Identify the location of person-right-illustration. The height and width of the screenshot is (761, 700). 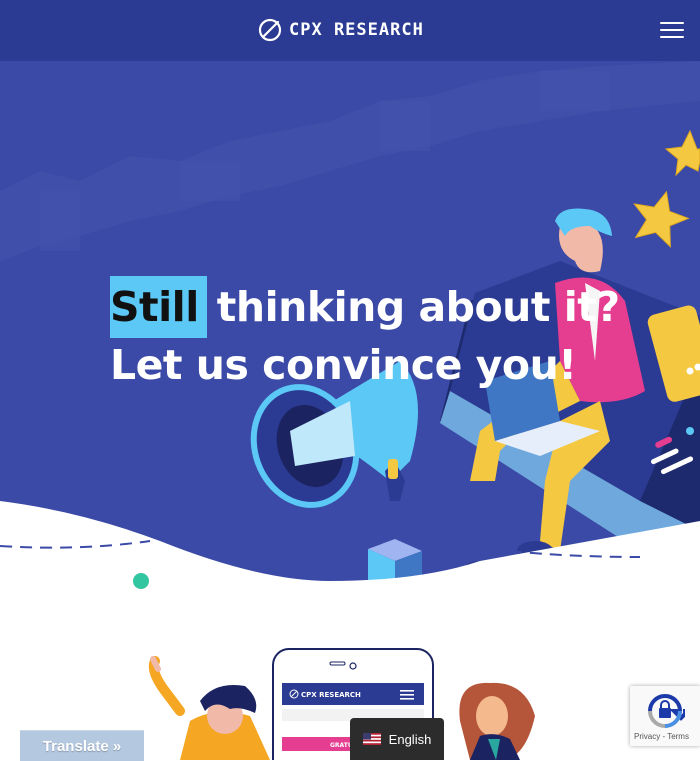
(497, 721).